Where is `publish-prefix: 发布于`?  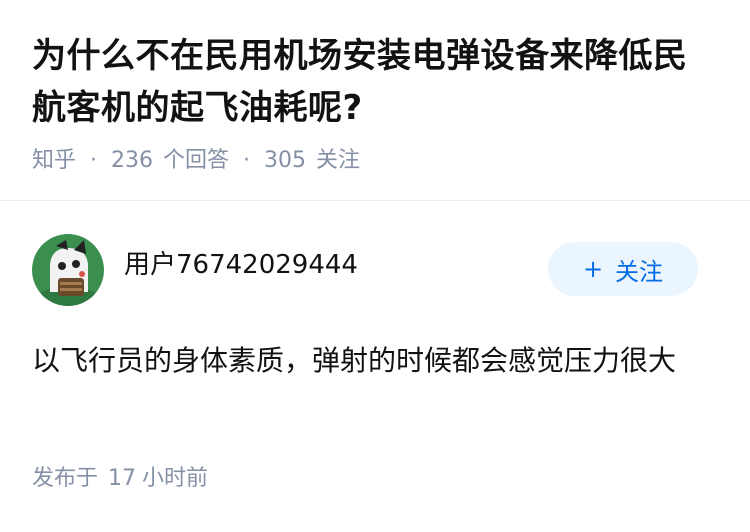
publish-prefix: 发布于 is located at coordinates (65, 478).